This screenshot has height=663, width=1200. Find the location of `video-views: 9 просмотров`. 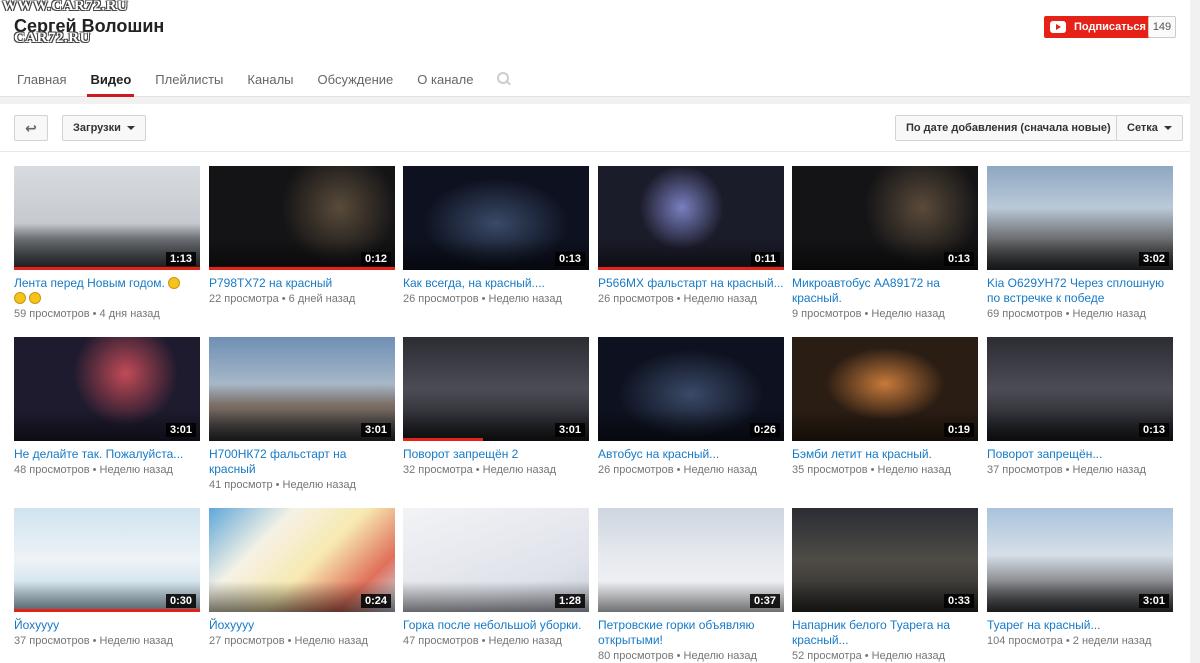

video-views: 9 просмотров is located at coordinates (827, 314).